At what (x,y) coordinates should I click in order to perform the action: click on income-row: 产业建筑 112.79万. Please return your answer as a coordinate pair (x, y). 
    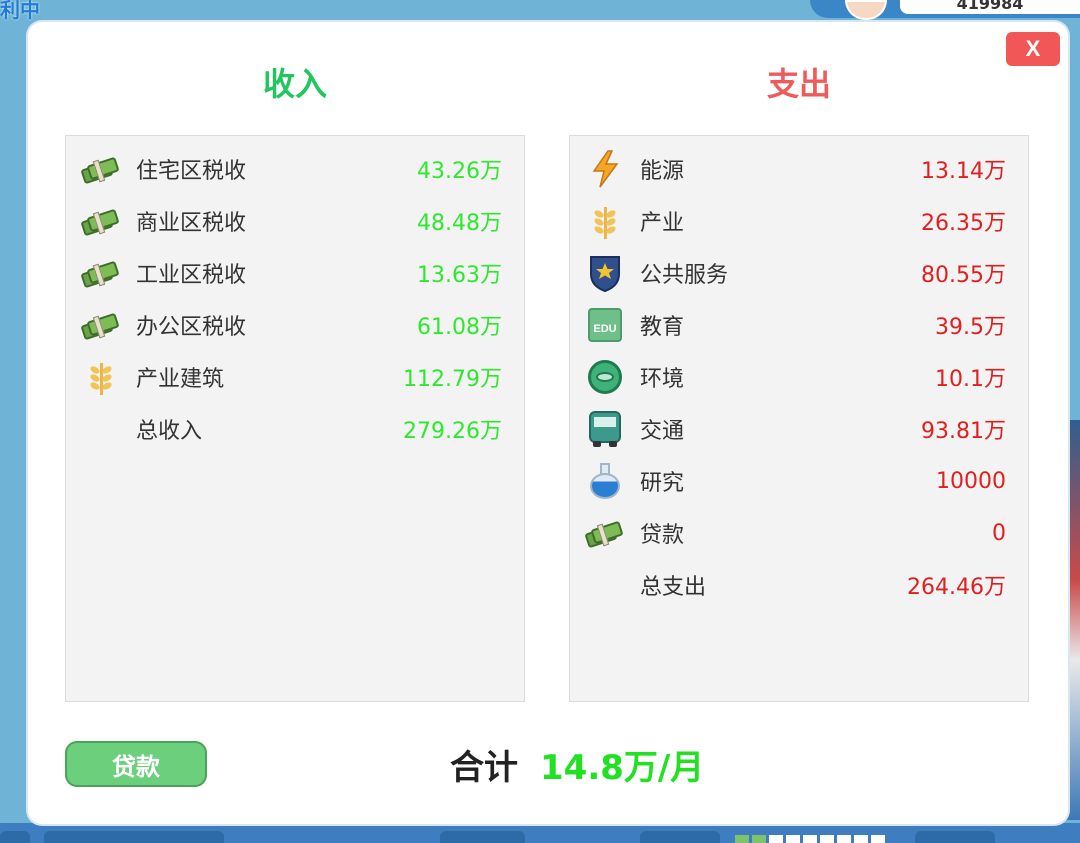
    Looking at the image, I should click on (295, 377).